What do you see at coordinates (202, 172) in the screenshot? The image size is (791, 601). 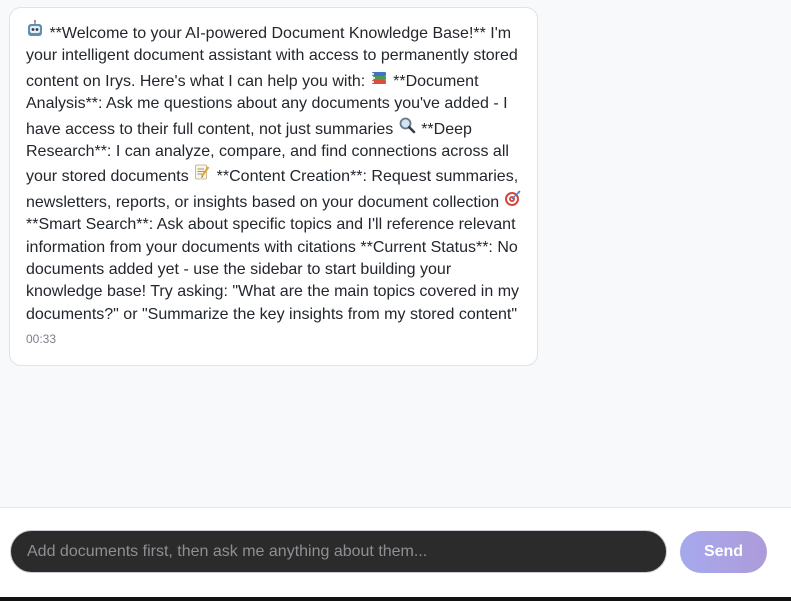 I see `memo-icon` at bounding box center [202, 172].